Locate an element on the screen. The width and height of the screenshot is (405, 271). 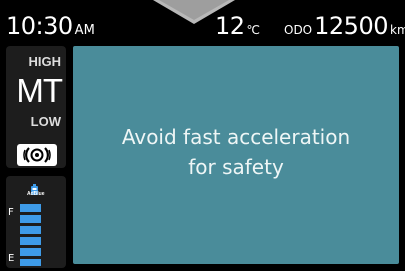
odometer: ODO 12500 km is located at coordinates (344, 26).